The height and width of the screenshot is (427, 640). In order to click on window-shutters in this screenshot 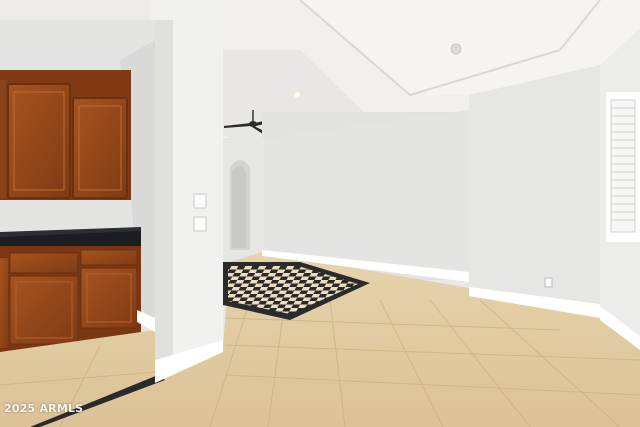, I will do `click(623, 167)`.